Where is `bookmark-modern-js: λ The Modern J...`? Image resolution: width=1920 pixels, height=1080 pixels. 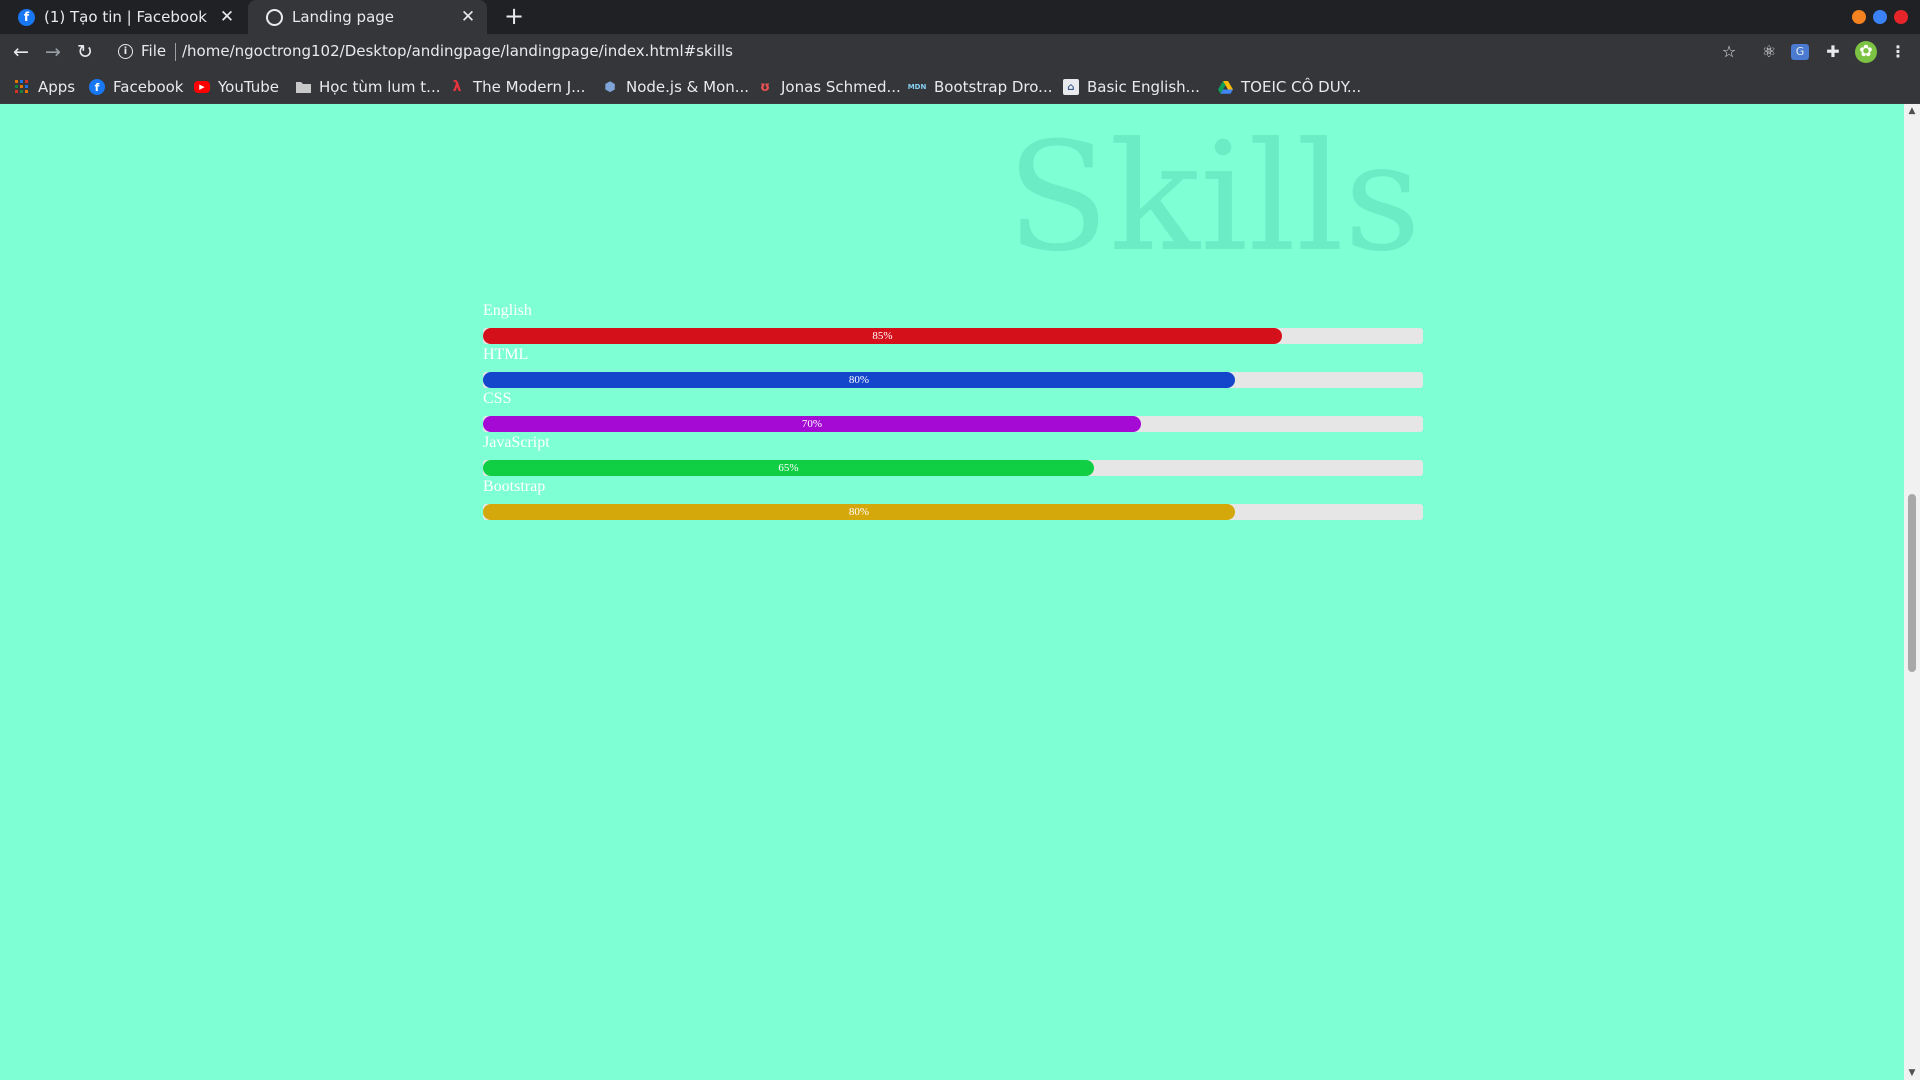 bookmark-modern-js: λ The Modern J... is located at coordinates (517, 87).